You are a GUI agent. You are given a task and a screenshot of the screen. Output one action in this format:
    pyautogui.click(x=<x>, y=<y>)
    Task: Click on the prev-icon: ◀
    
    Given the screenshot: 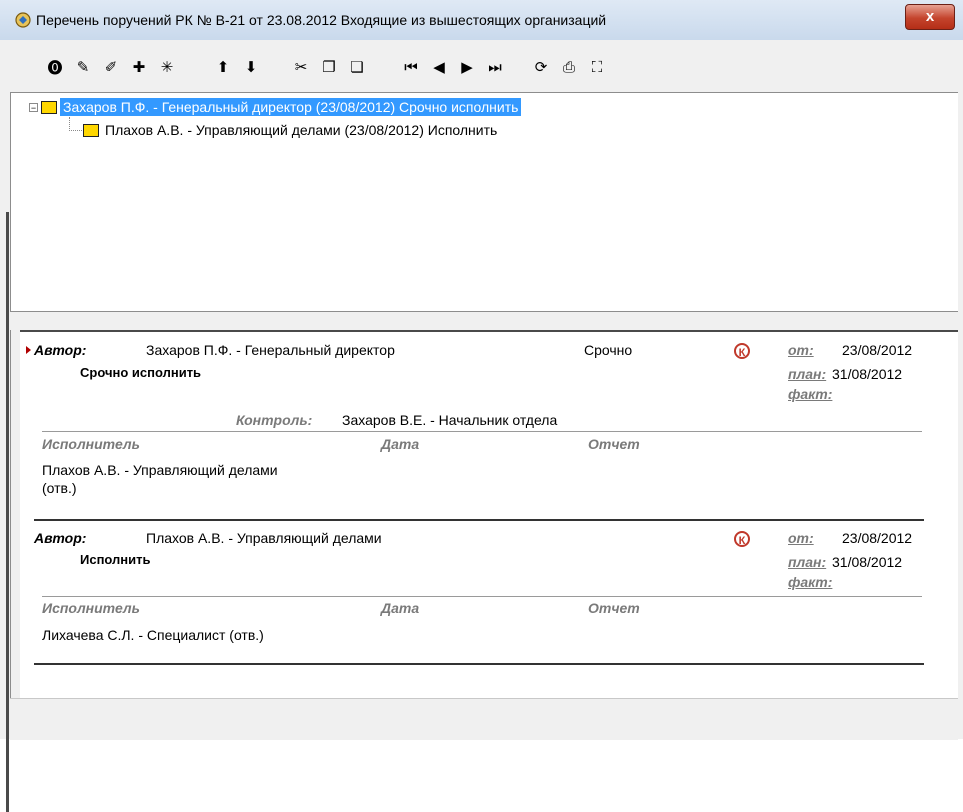 What is the action you would take?
    pyautogui.click(x=439, y=67)
    